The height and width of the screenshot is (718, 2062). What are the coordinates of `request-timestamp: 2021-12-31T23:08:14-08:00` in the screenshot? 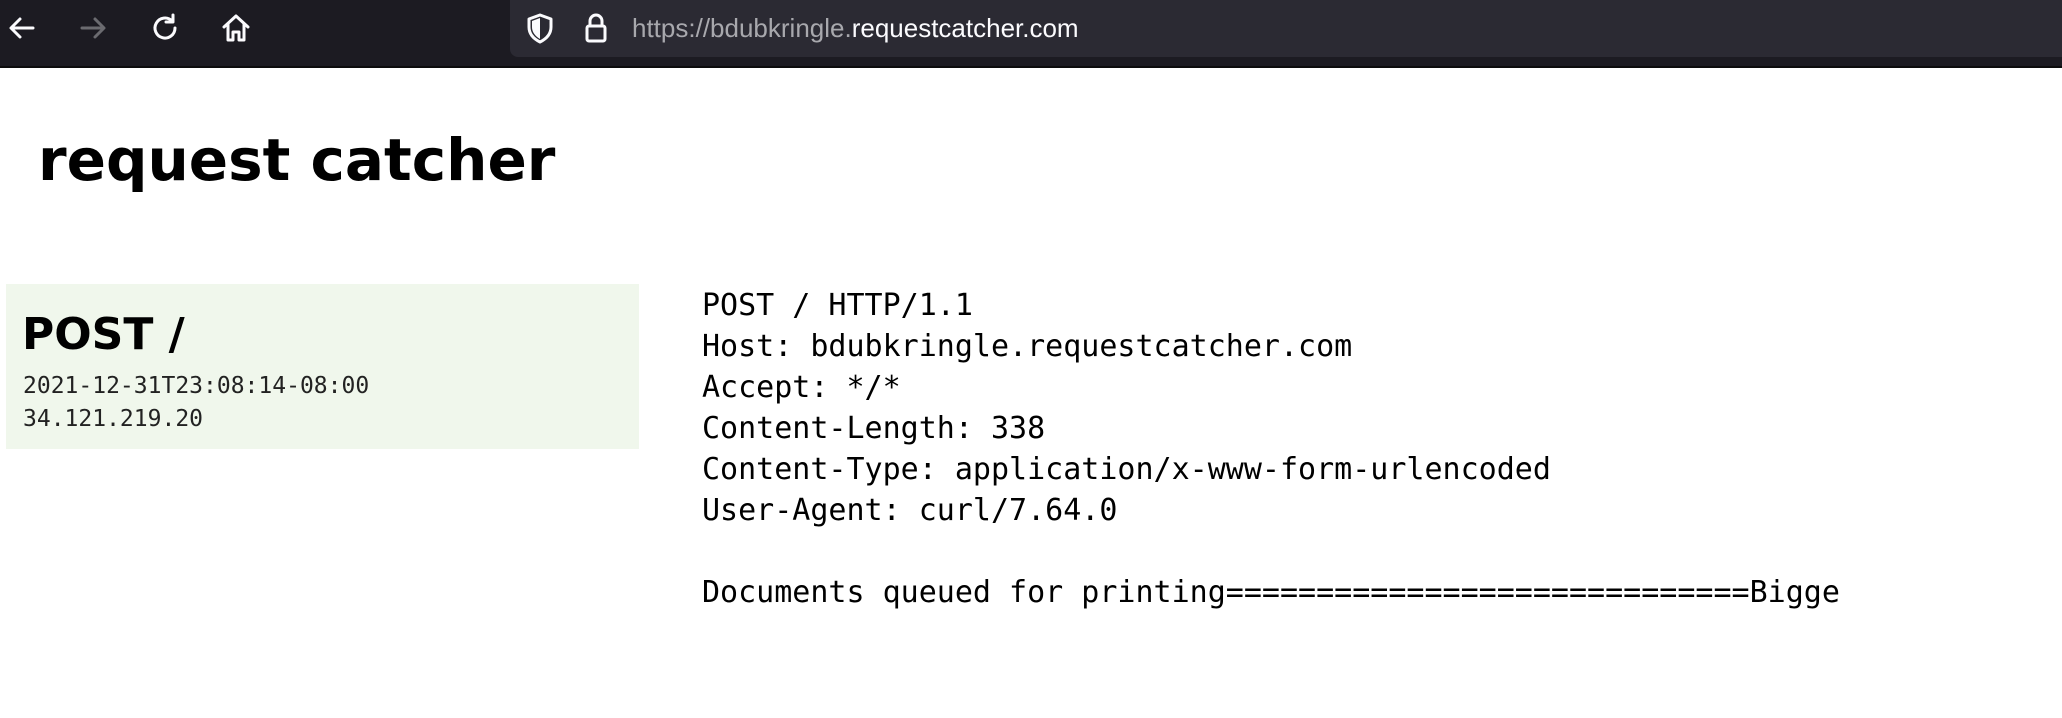 It's located at (196, 386).